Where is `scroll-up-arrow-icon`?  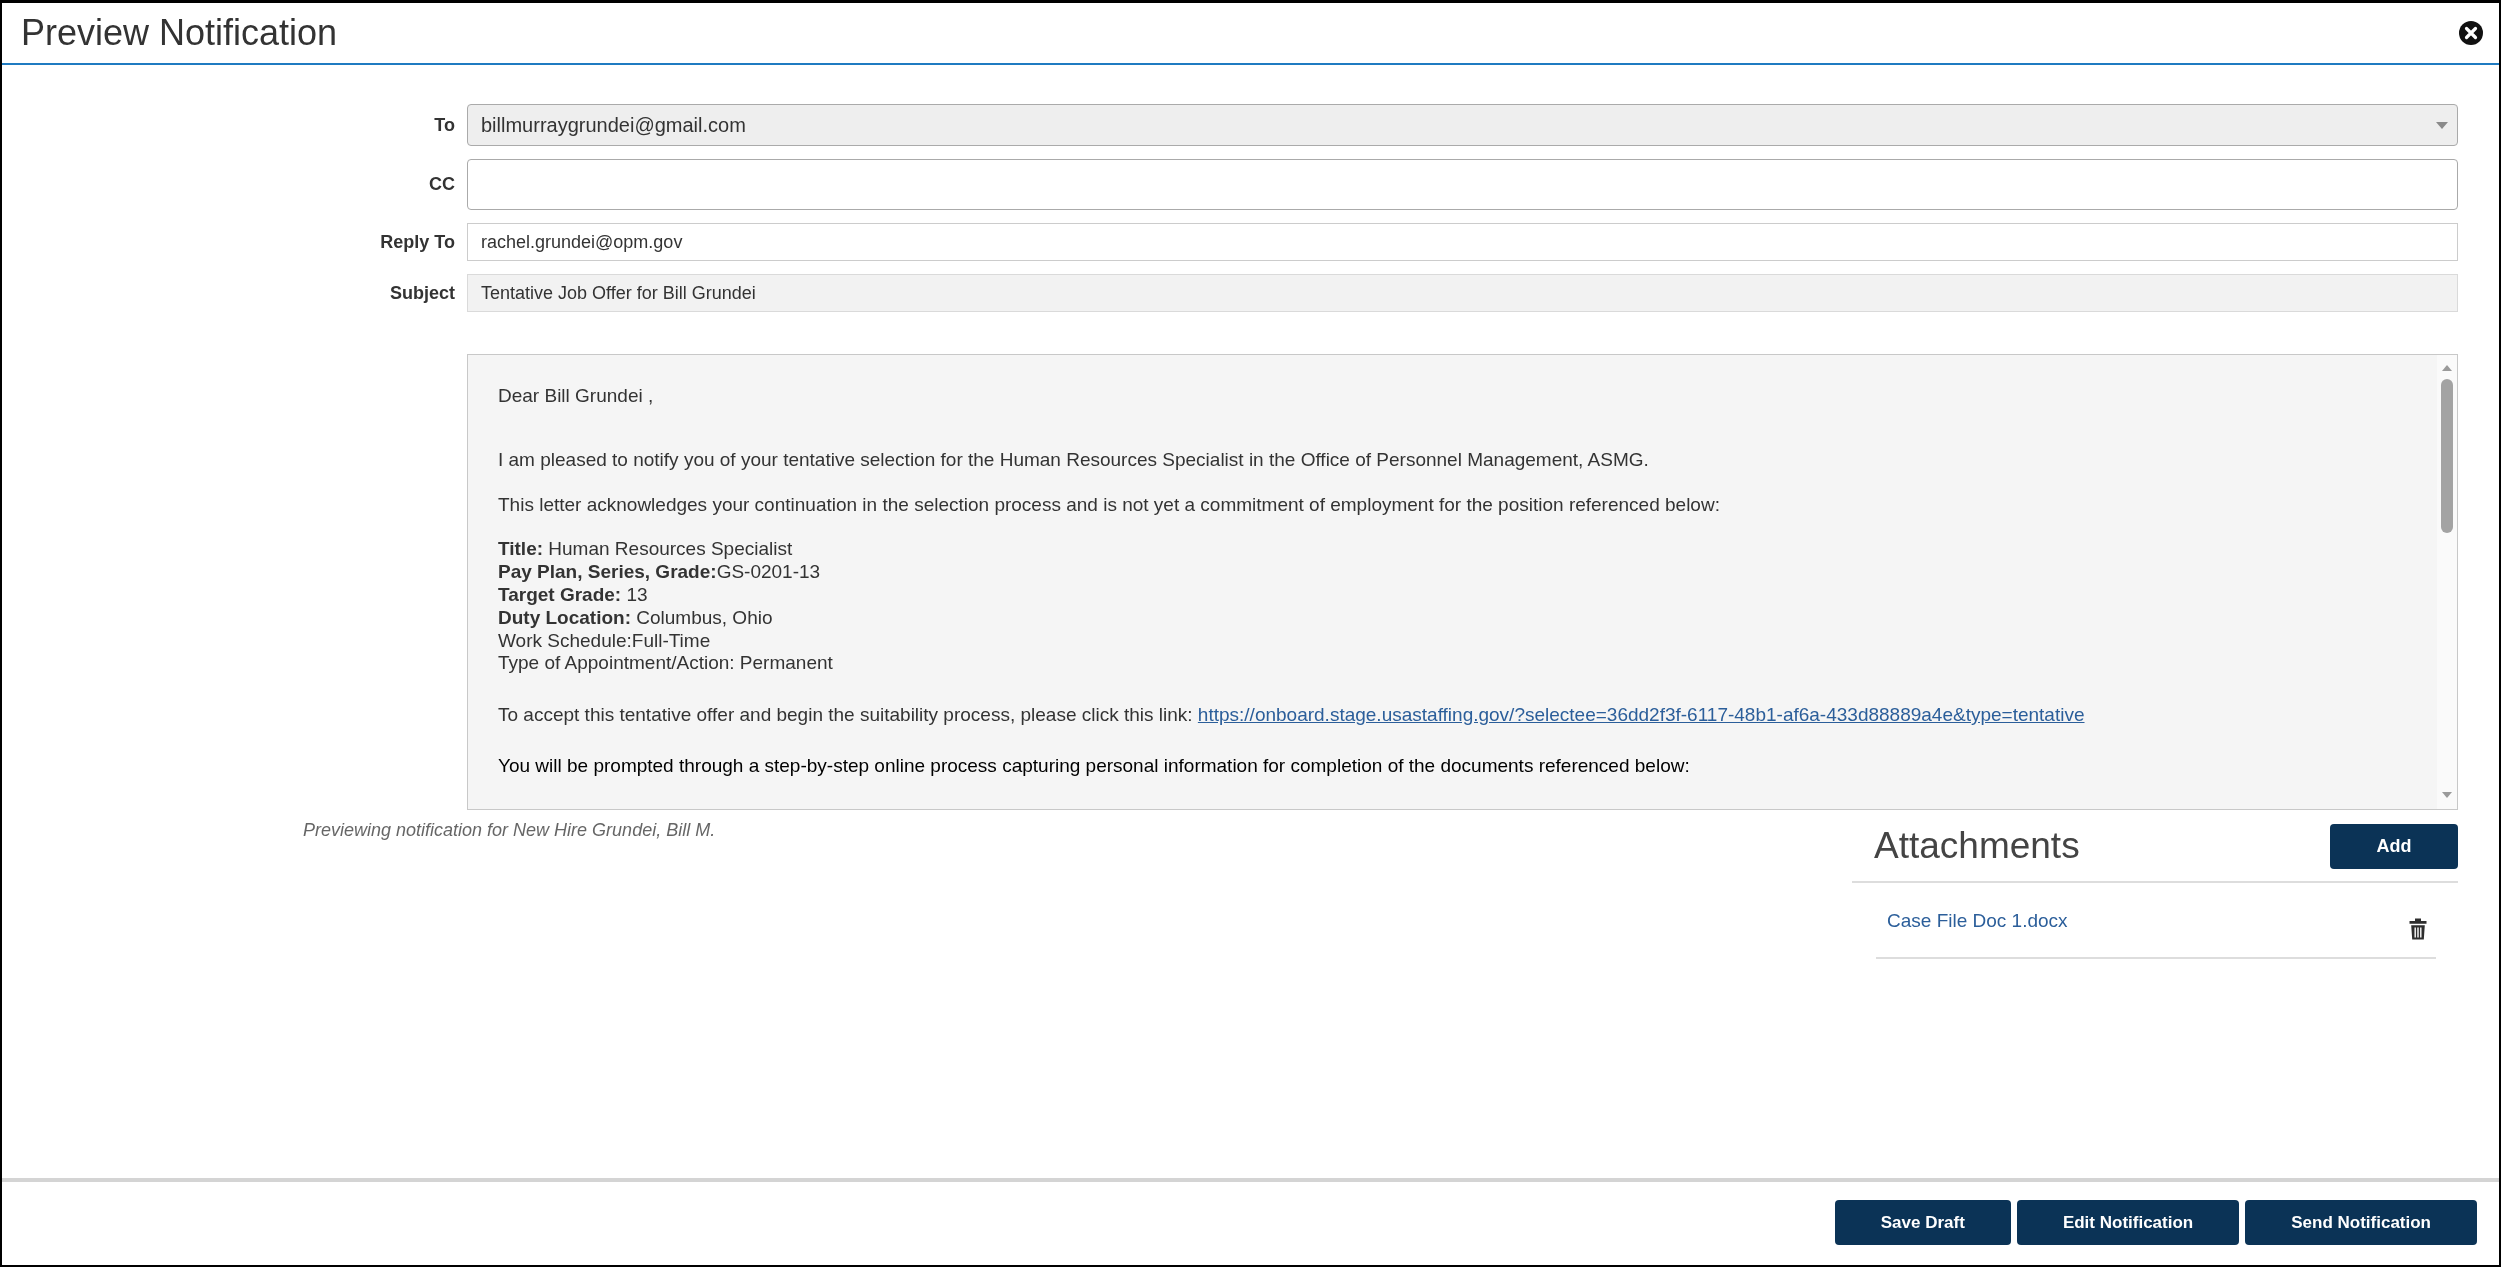
scroll-up-arrow-icon is located at coordinates (2447, 368).